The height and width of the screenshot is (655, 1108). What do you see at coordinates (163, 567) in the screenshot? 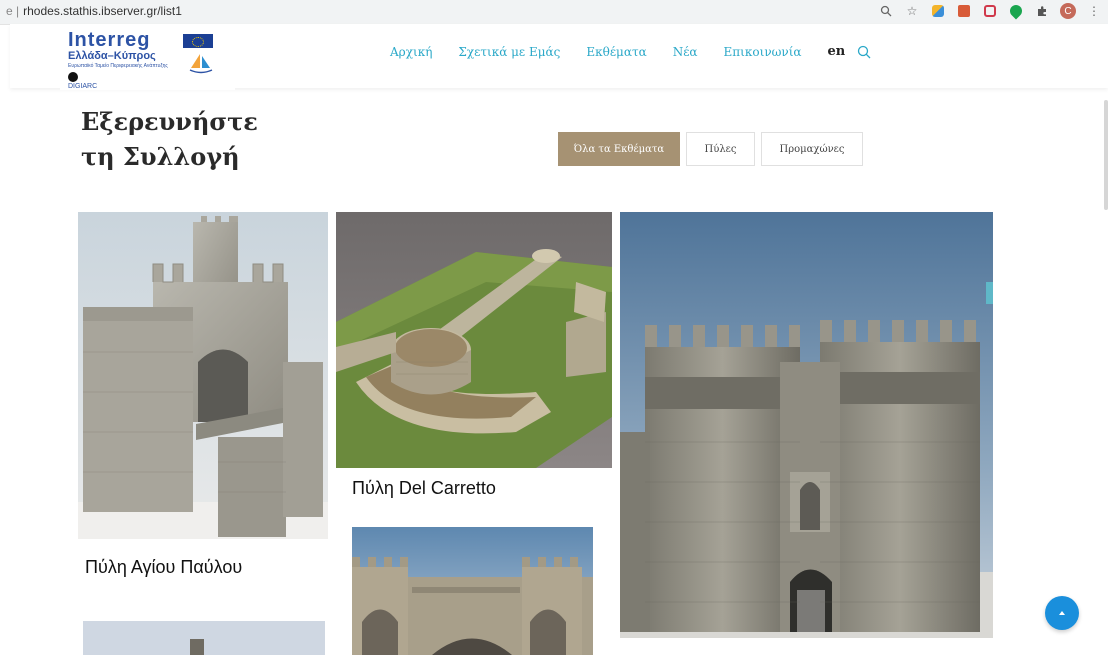
I see `gallery-item-saint-paul-caption: Πύλη Αγίου Παύλου` at bounding box center [163, 567].